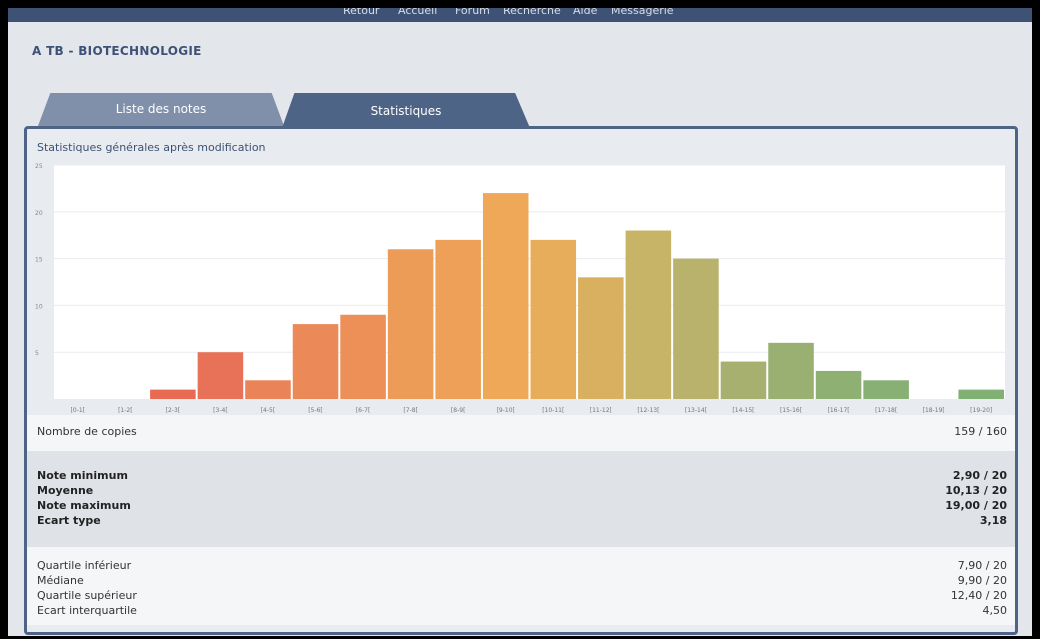 The width and height of the screenshot is (1040, 639). Describe the element at coordinates (69, 520) in the screenshot. I see `stat-label-ecart-type: Ecart type` at that location.